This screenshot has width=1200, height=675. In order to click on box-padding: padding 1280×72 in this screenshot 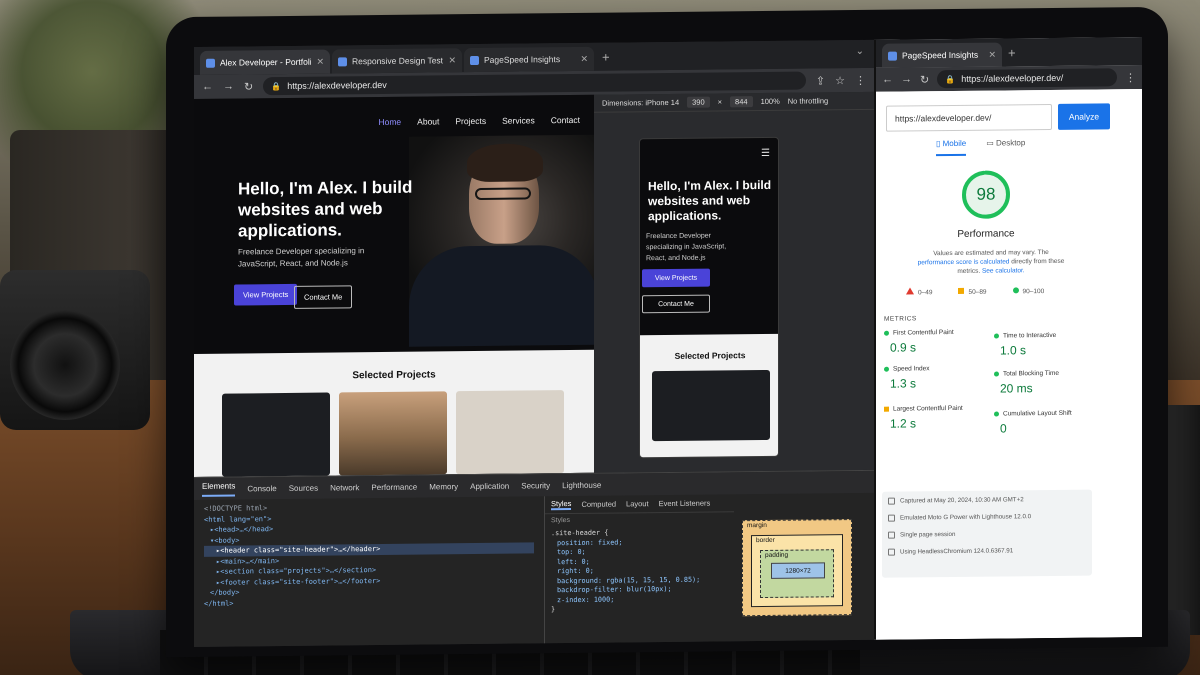, I will do `click(797, 574)`.